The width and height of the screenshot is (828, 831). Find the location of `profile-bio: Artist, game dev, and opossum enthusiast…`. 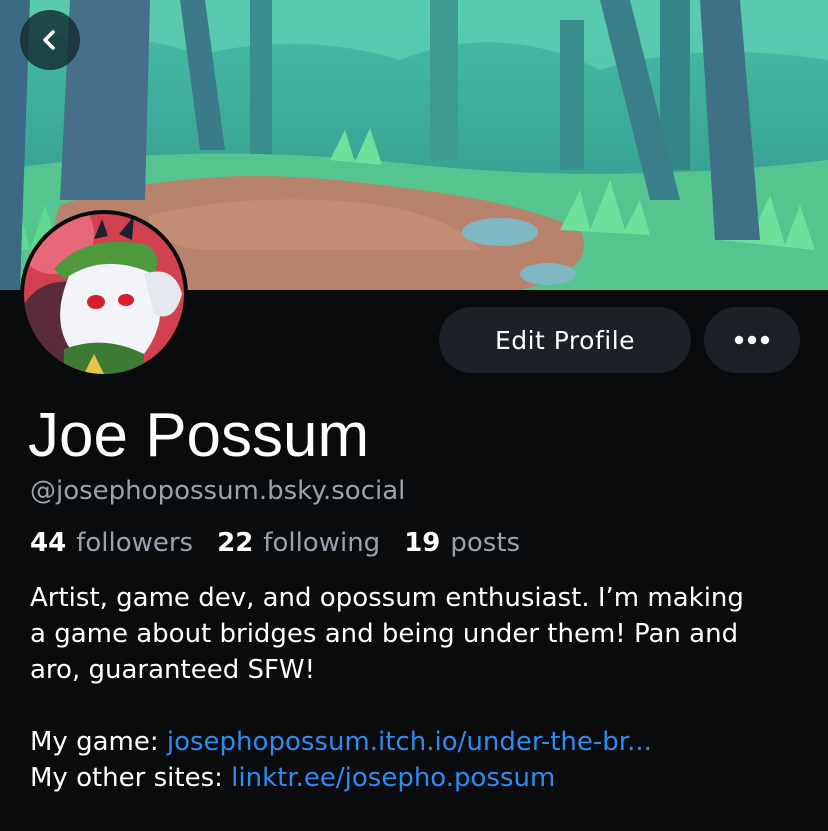

profile-bio: Artist, game dev, and opossum enthusiast… is located at coordinates (425, 634).